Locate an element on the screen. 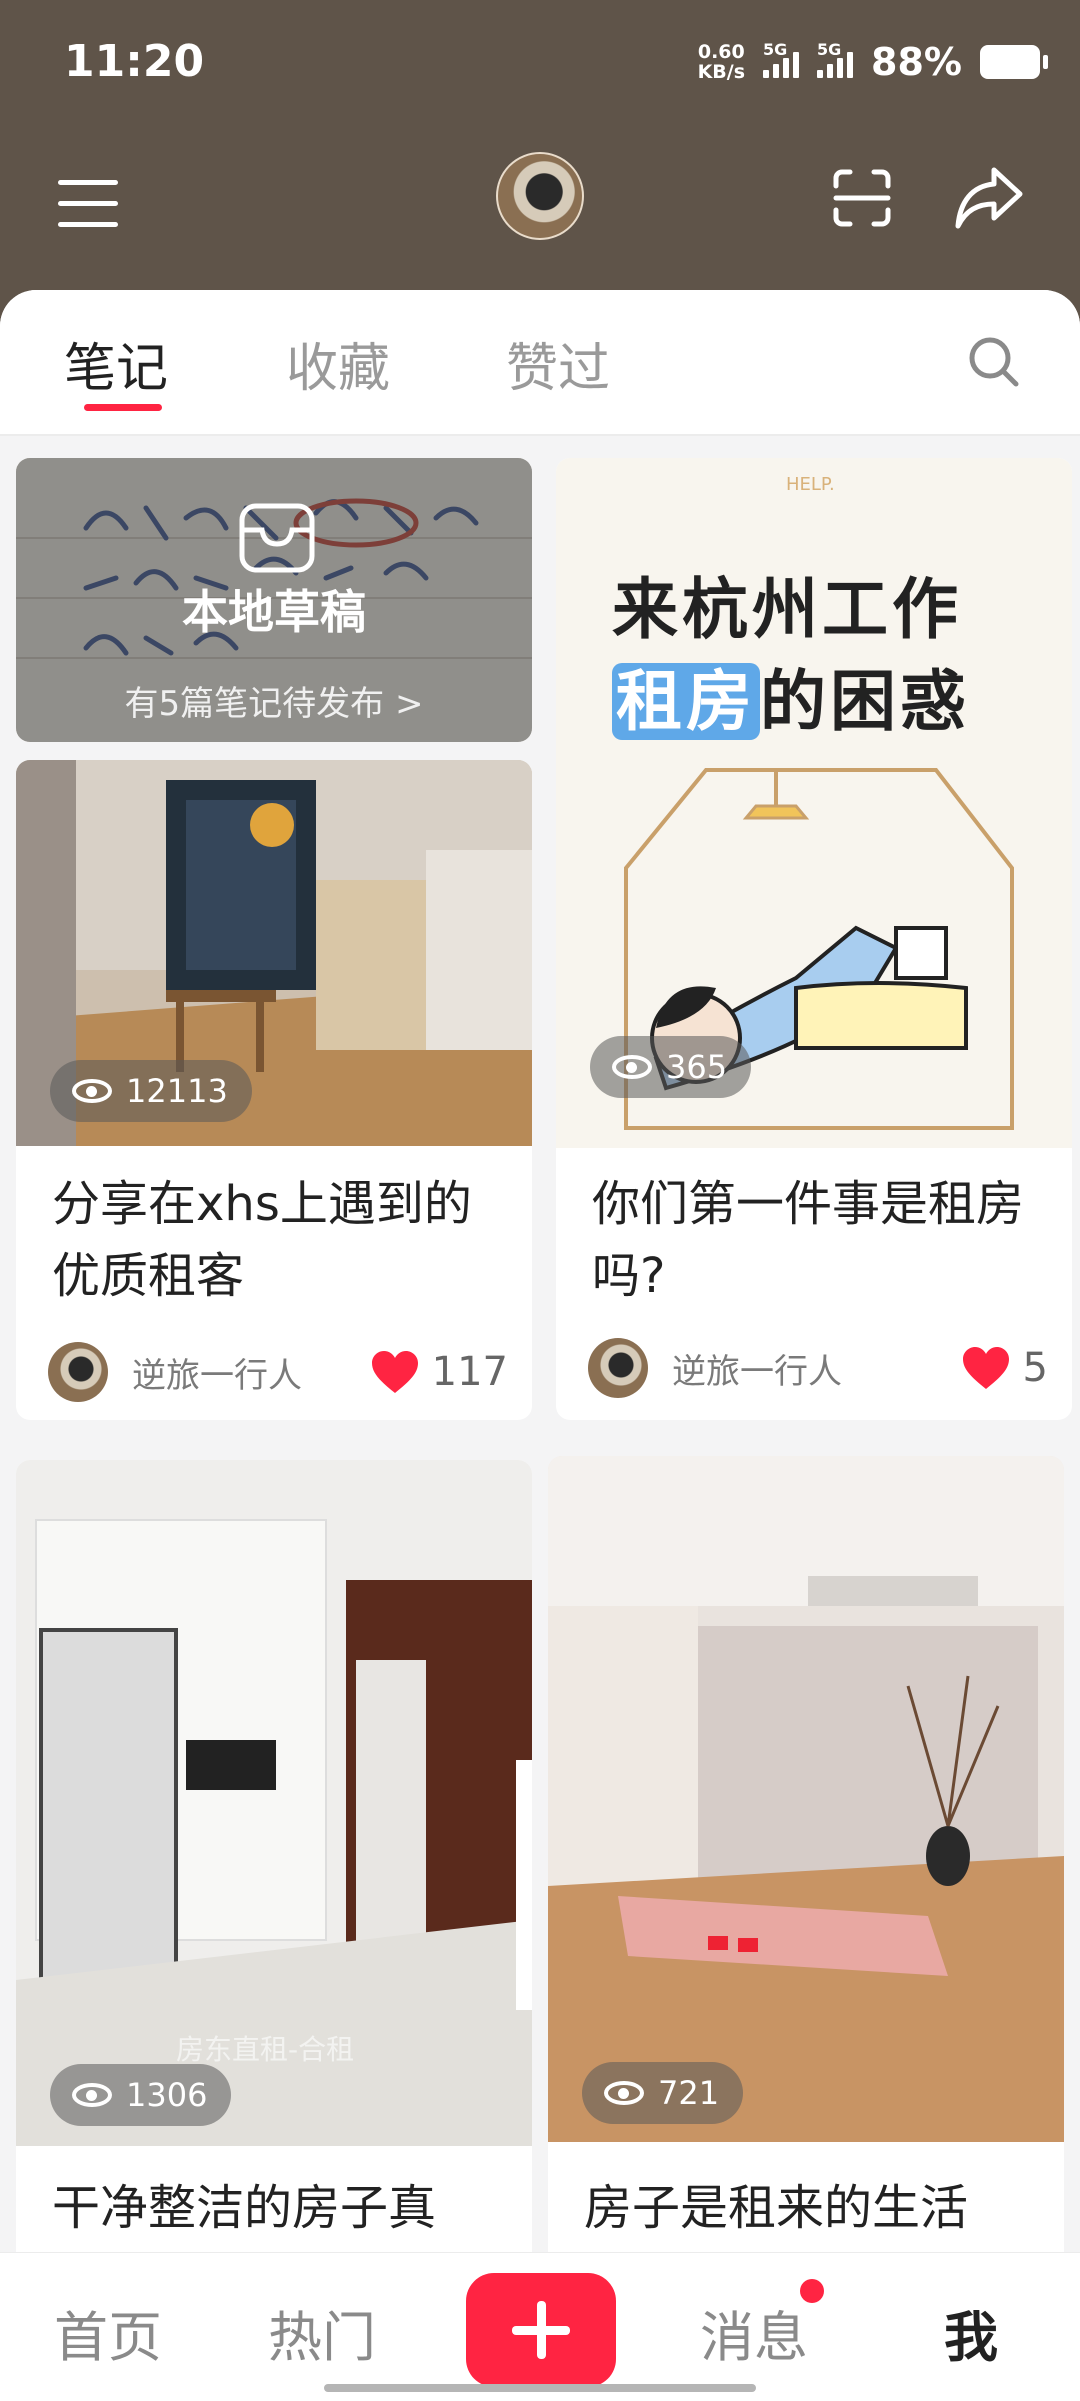  battery-percent: 88% is located at coordinates (916, 62).